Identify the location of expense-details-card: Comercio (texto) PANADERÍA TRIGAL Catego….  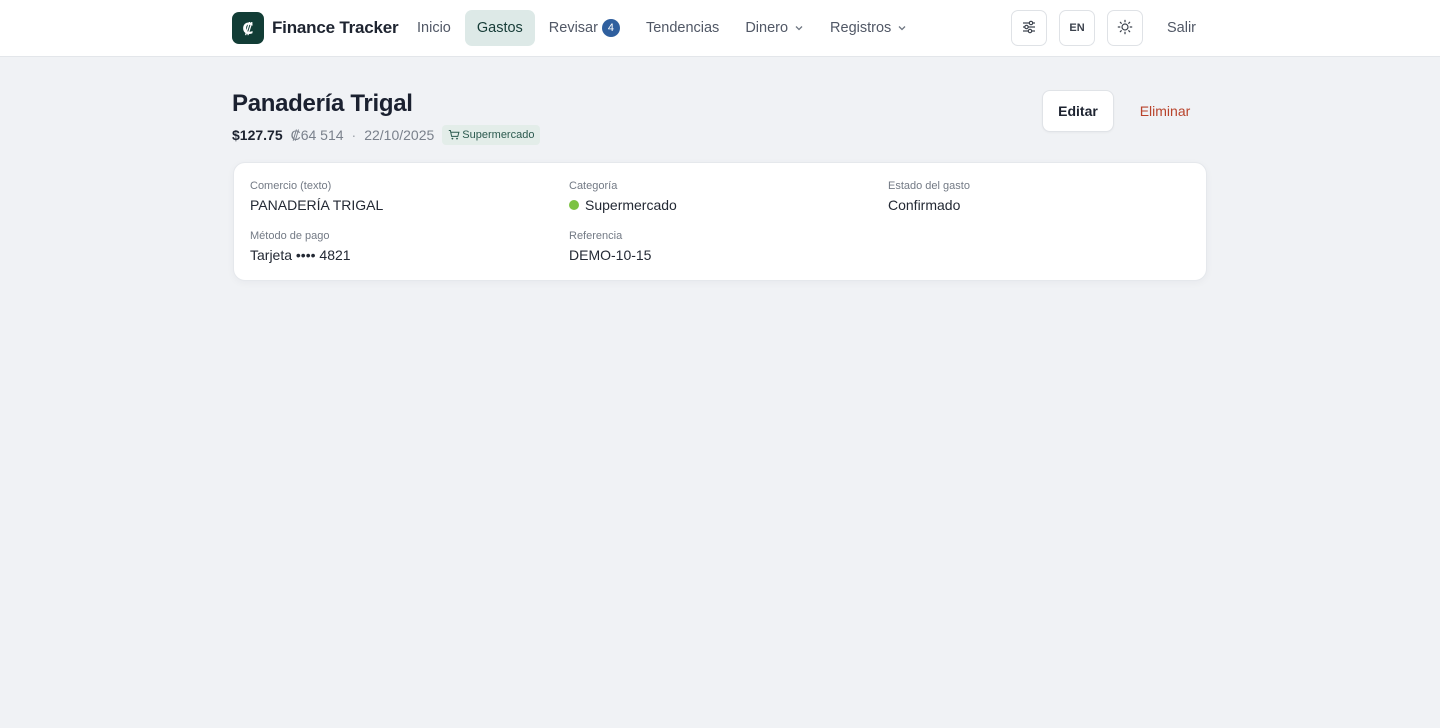
(720, 221).